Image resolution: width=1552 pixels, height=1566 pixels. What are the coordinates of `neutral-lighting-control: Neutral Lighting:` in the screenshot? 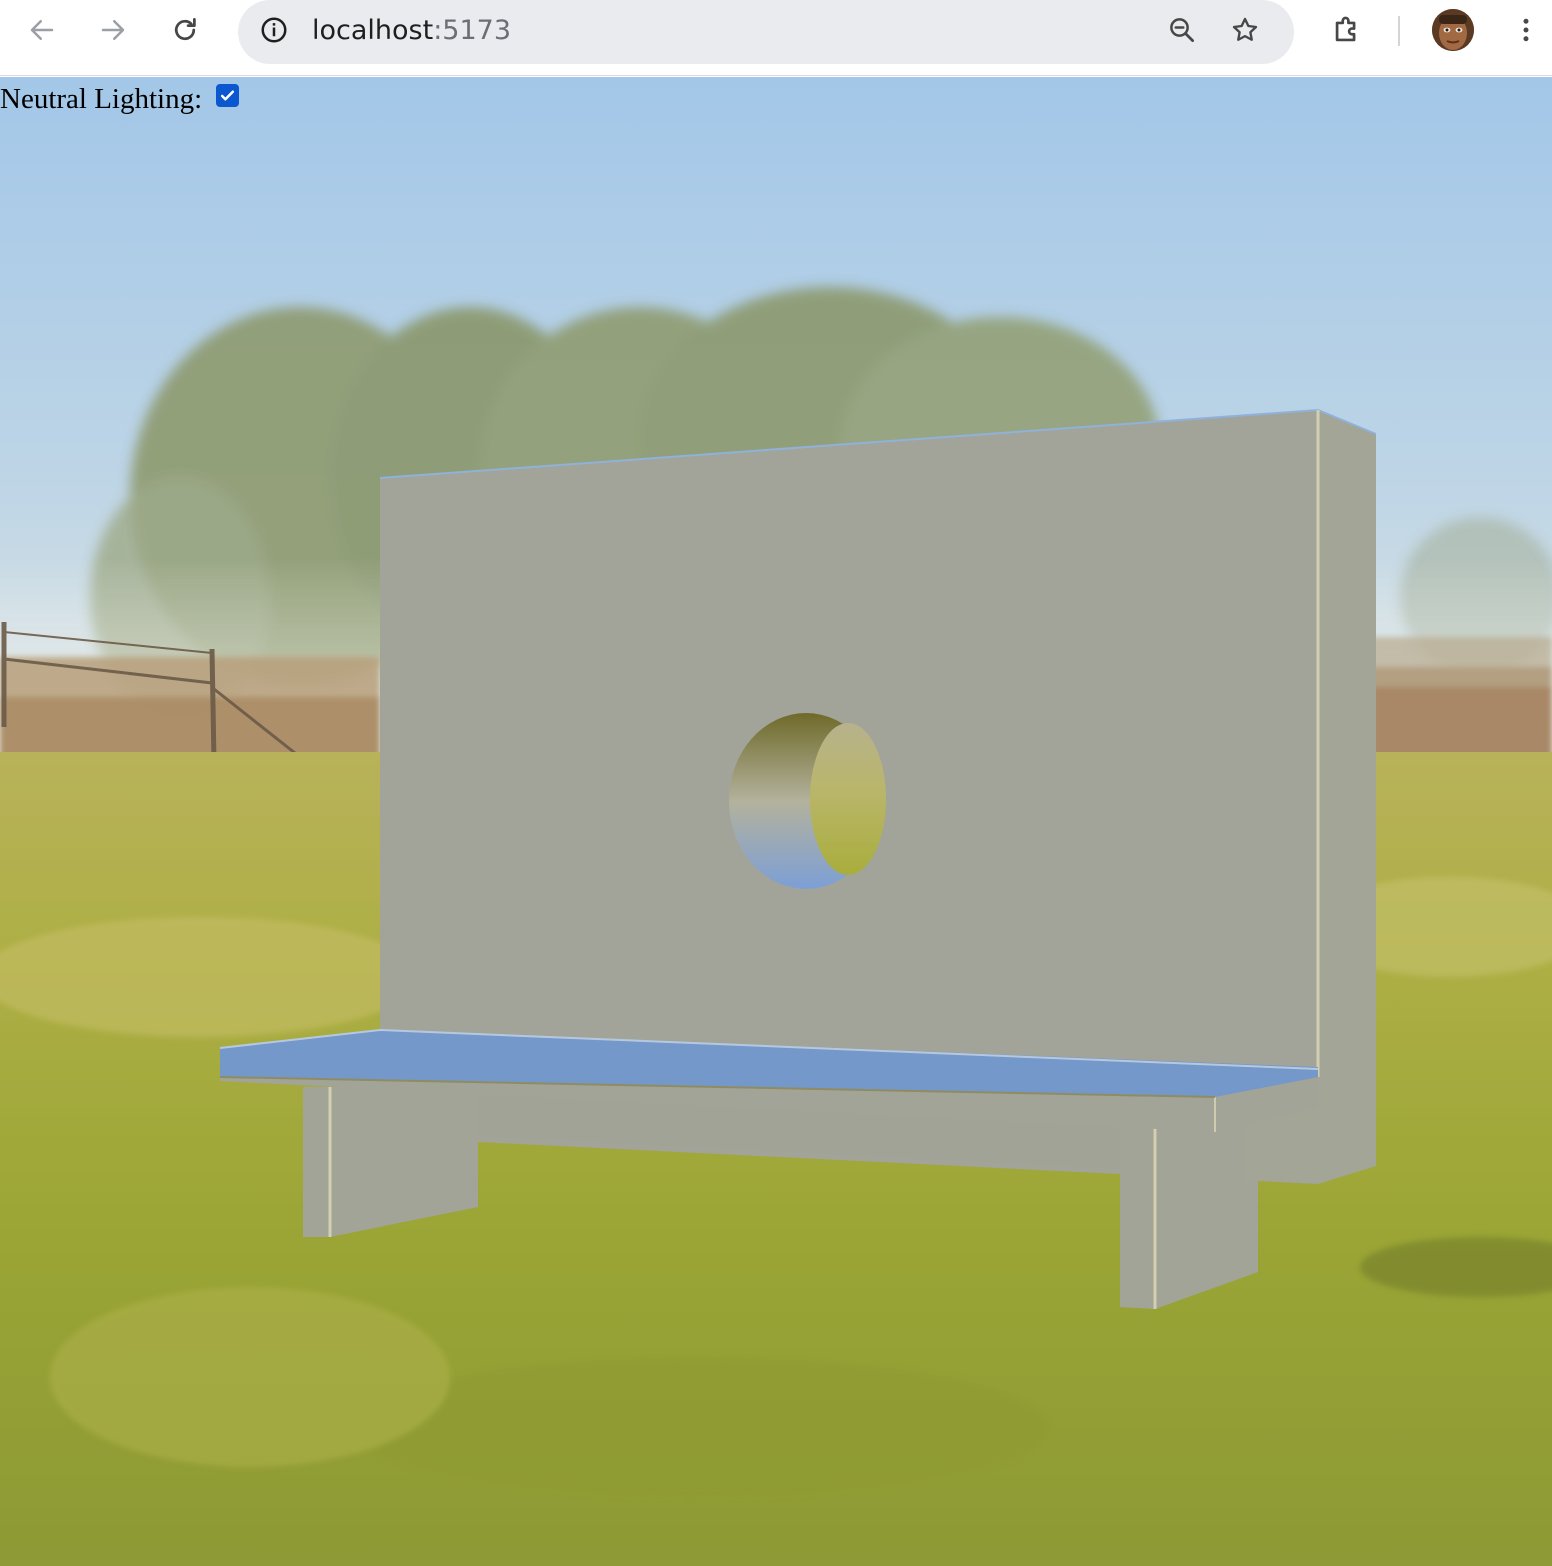 It's located at (120, 99).